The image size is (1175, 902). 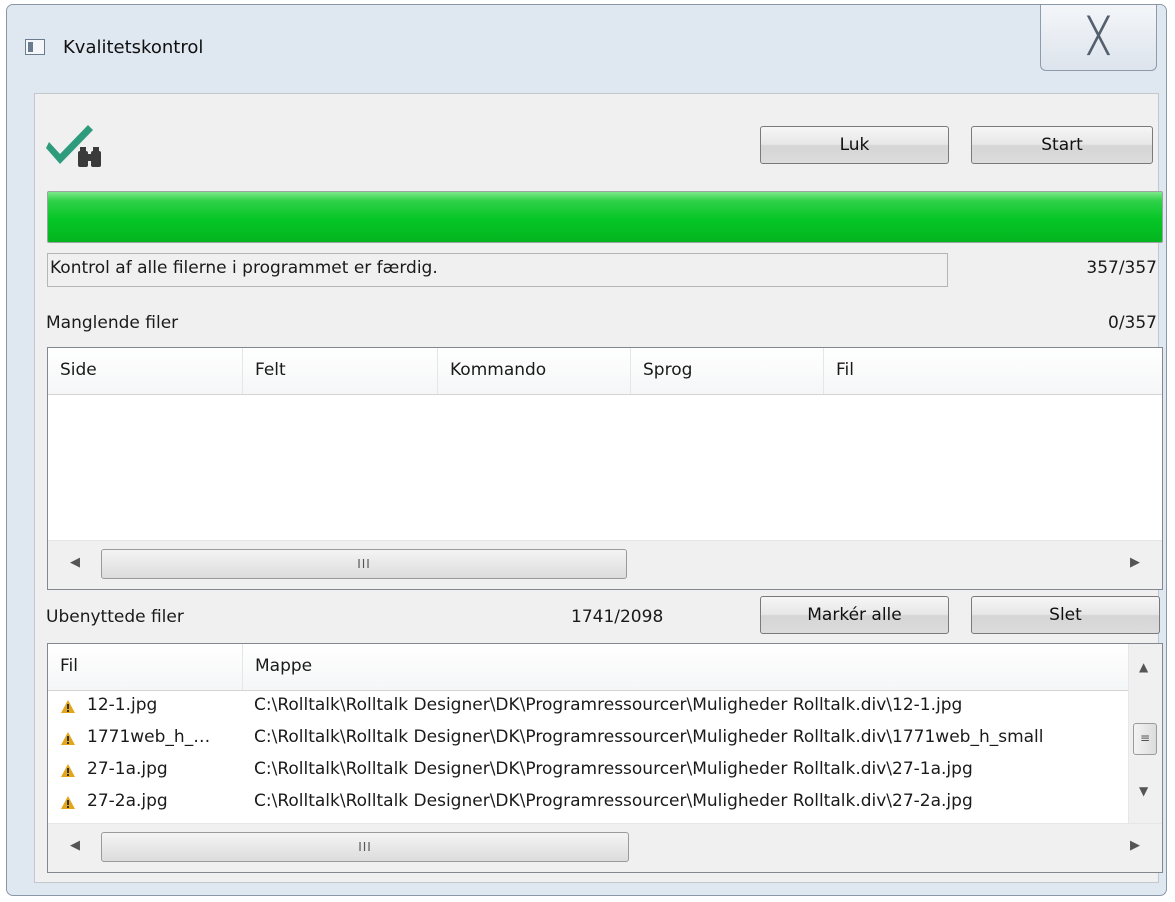 I want to click on column-kommando: Kommando, so click(x=534, y=371).